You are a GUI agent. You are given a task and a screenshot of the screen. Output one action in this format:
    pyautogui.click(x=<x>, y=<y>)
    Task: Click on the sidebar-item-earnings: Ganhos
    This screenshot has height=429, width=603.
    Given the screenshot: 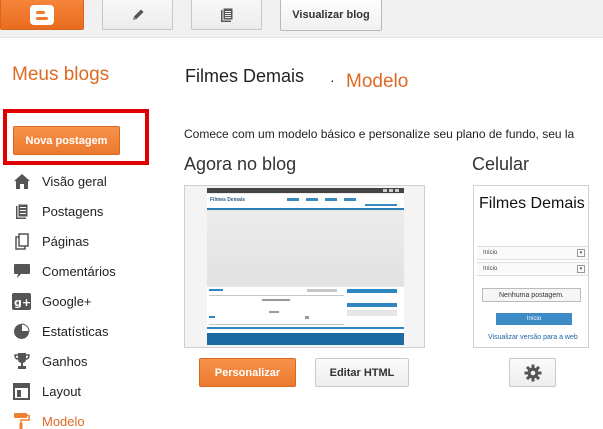 What is the action you would take?
    pyautogui.click(x=50, y=361)
    